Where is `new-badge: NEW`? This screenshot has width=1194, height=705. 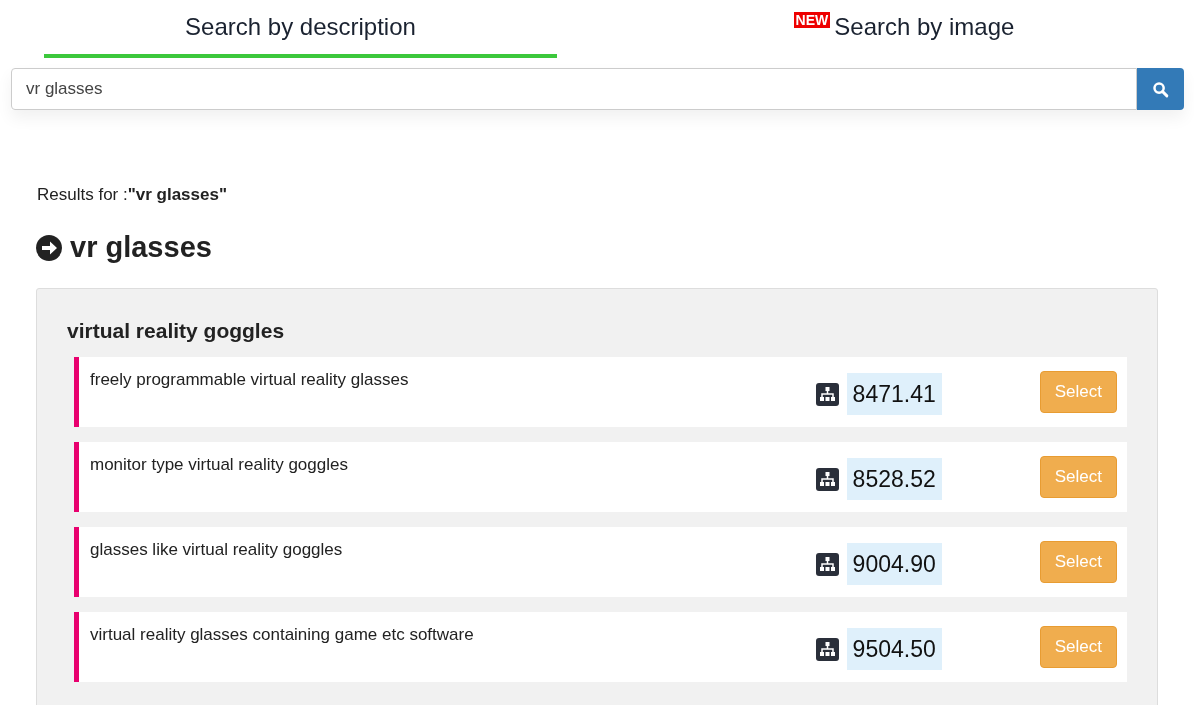
new-badge: NEW is located at coordinates (812, 20).